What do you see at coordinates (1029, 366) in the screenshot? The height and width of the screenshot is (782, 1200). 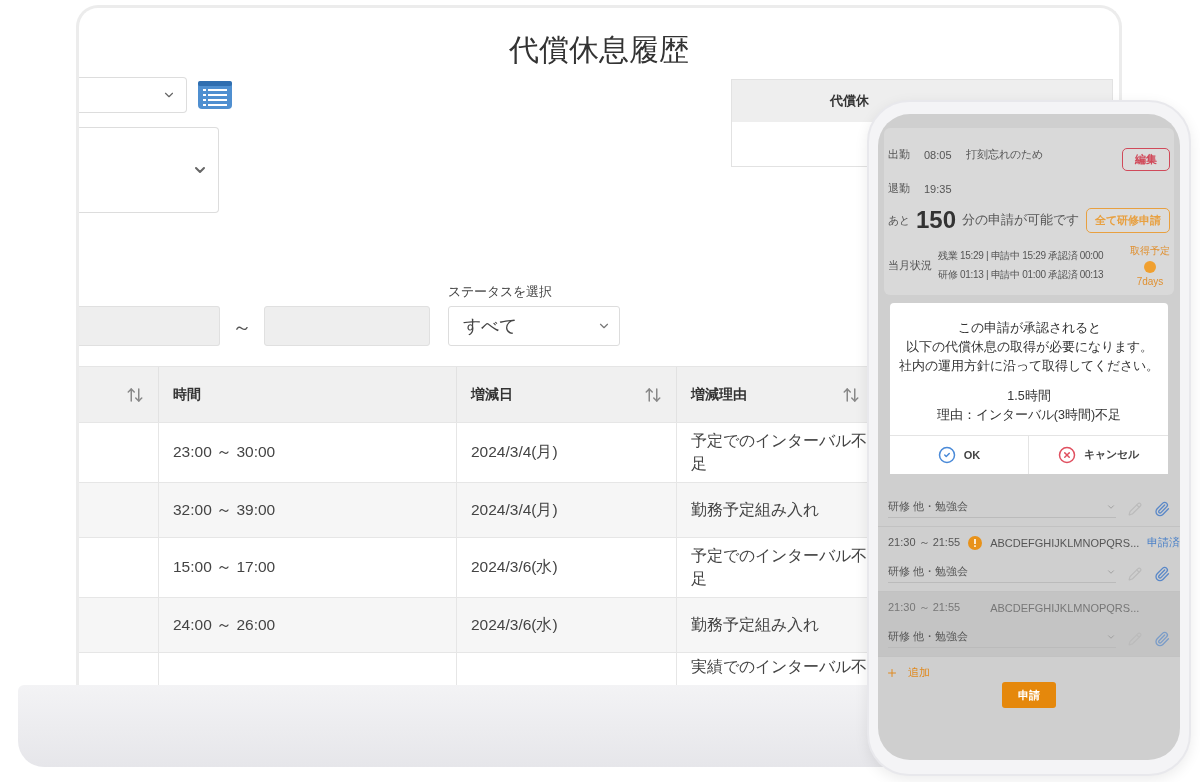 I see `dialog-message: 社内の運用方針に沿って取得してください。` at bounding box center [1029, 366].